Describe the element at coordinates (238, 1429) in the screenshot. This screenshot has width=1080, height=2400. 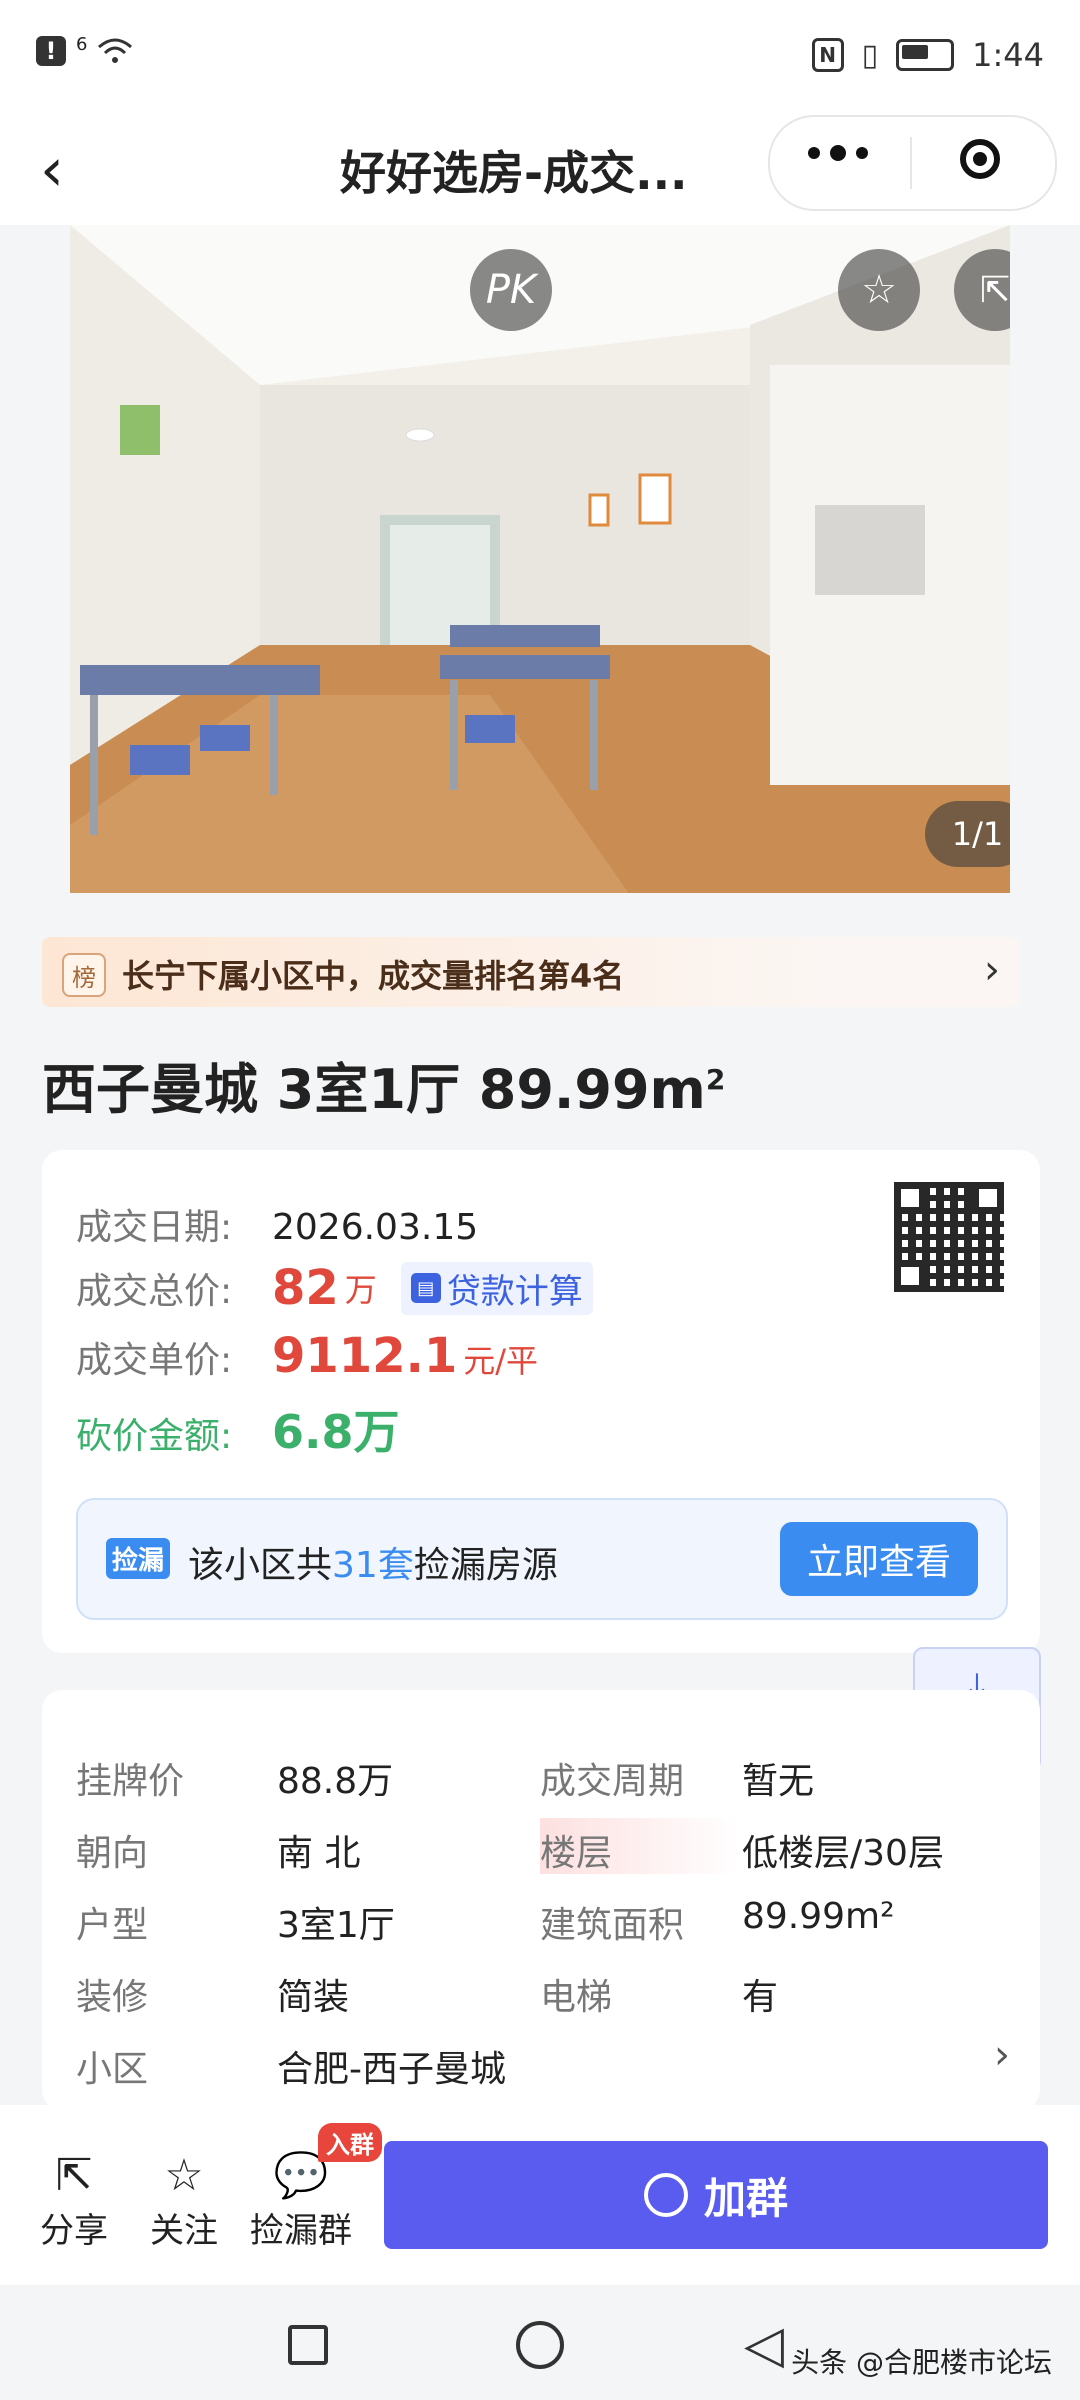
I see `cut-row: 砍价金额: 6.8万` at that location.